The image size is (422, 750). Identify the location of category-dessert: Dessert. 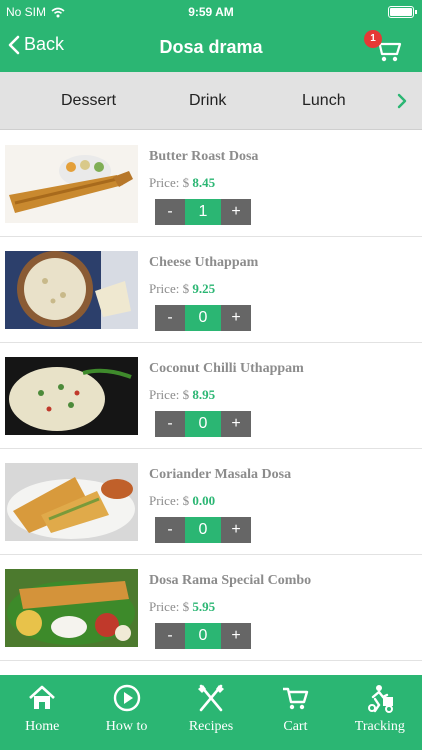
(88, 101).